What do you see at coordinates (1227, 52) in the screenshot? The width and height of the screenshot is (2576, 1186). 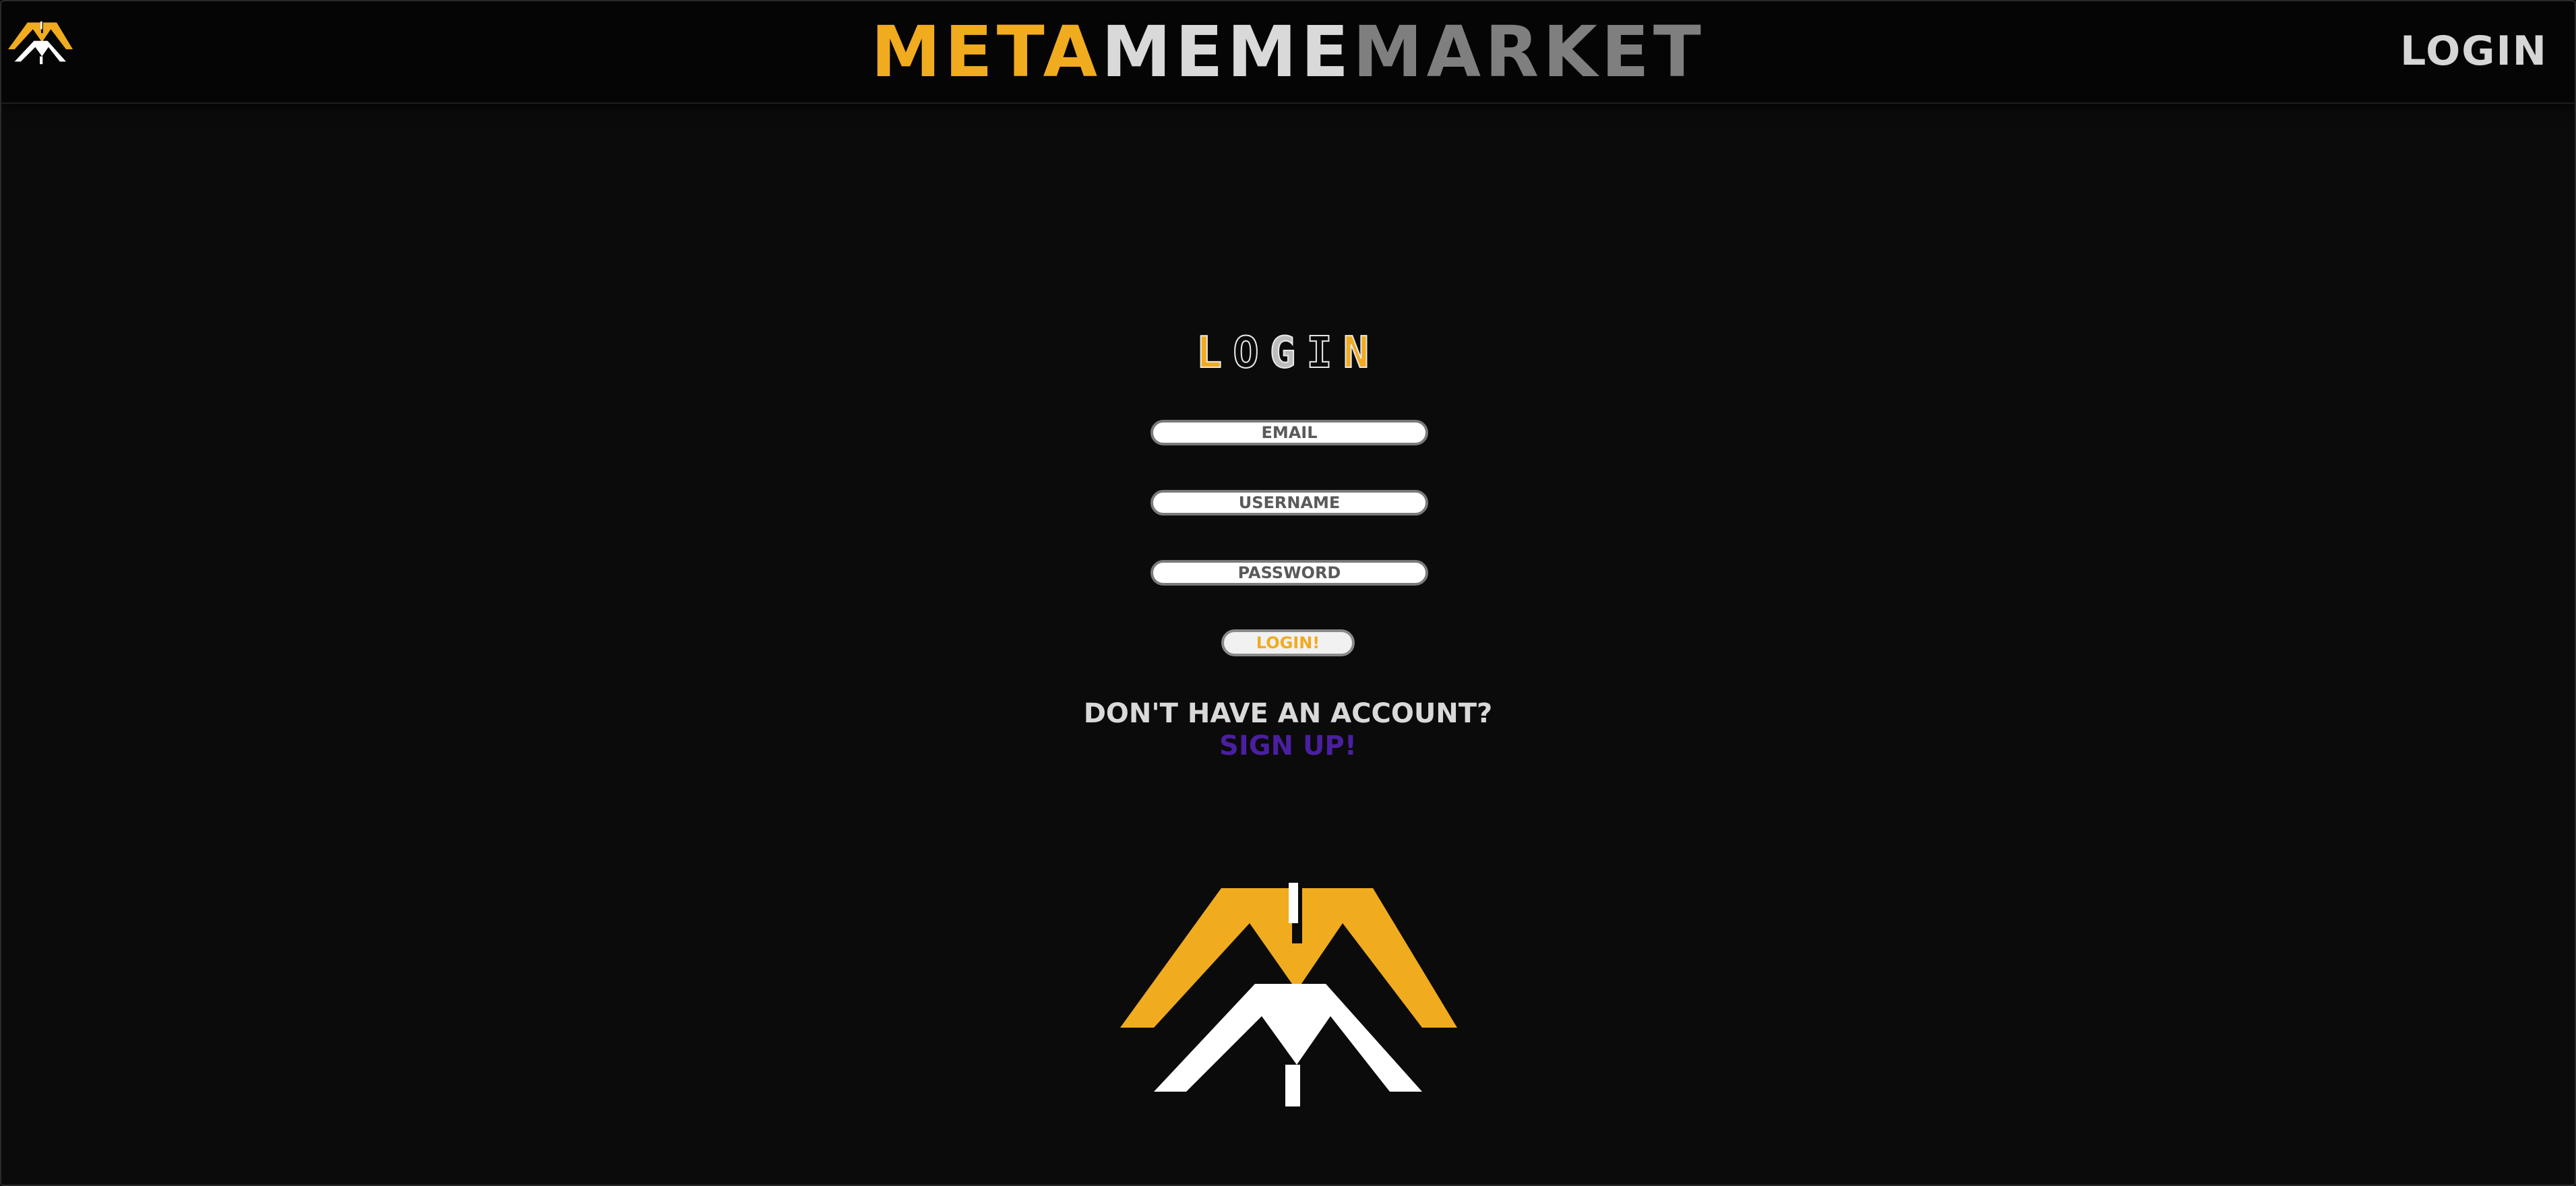 I see `brand-meme: MEME` at bounding box center [1227, 52].